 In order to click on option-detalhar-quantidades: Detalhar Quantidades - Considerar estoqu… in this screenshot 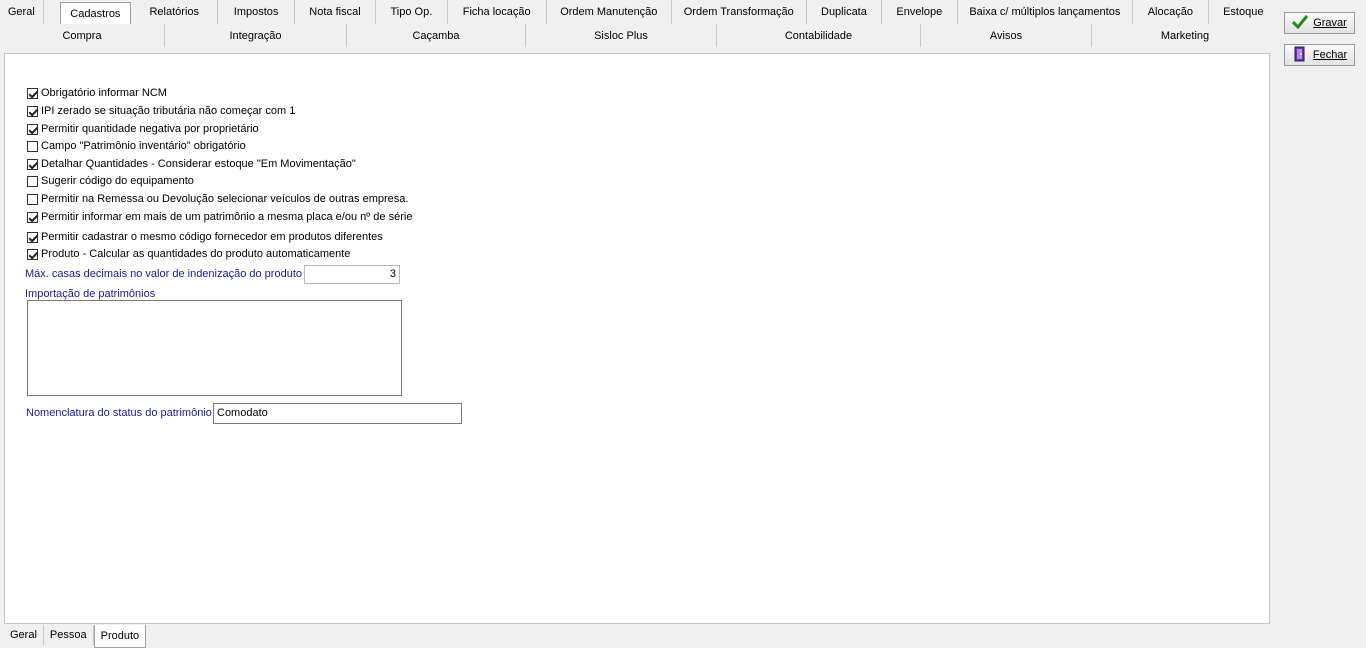, I will do `click(191, 164)`.